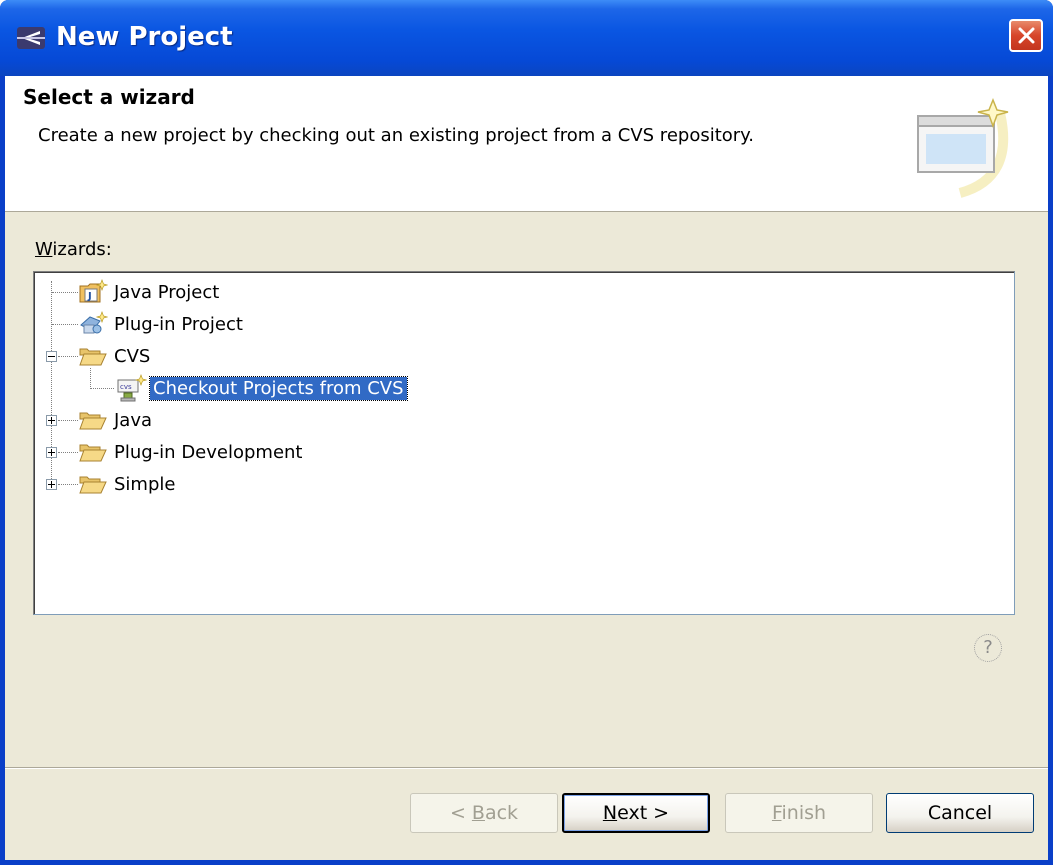 This screenshot has height=865, width=1053. Describe the element at coordinates (526, 38) in the screenshot. I see `title-bar: New Project` at that location.